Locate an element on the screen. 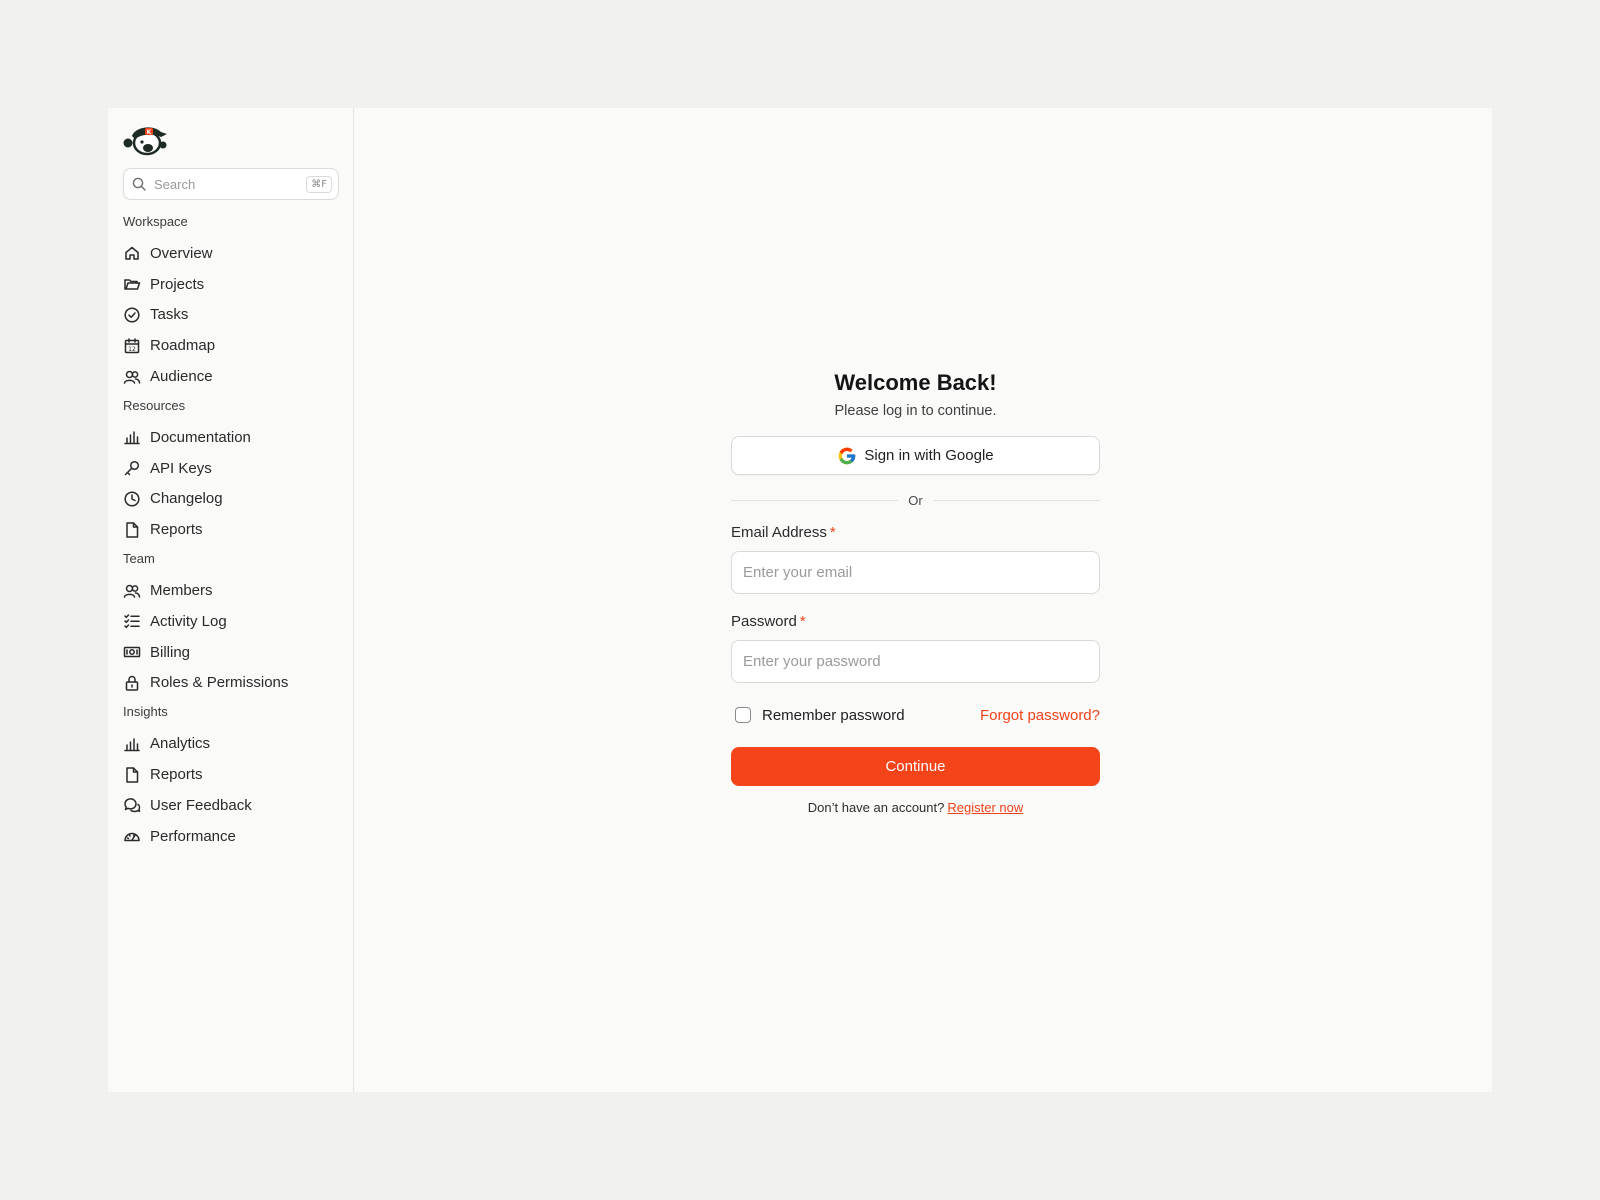  banknote-icon is located at coordinates (132, 652).